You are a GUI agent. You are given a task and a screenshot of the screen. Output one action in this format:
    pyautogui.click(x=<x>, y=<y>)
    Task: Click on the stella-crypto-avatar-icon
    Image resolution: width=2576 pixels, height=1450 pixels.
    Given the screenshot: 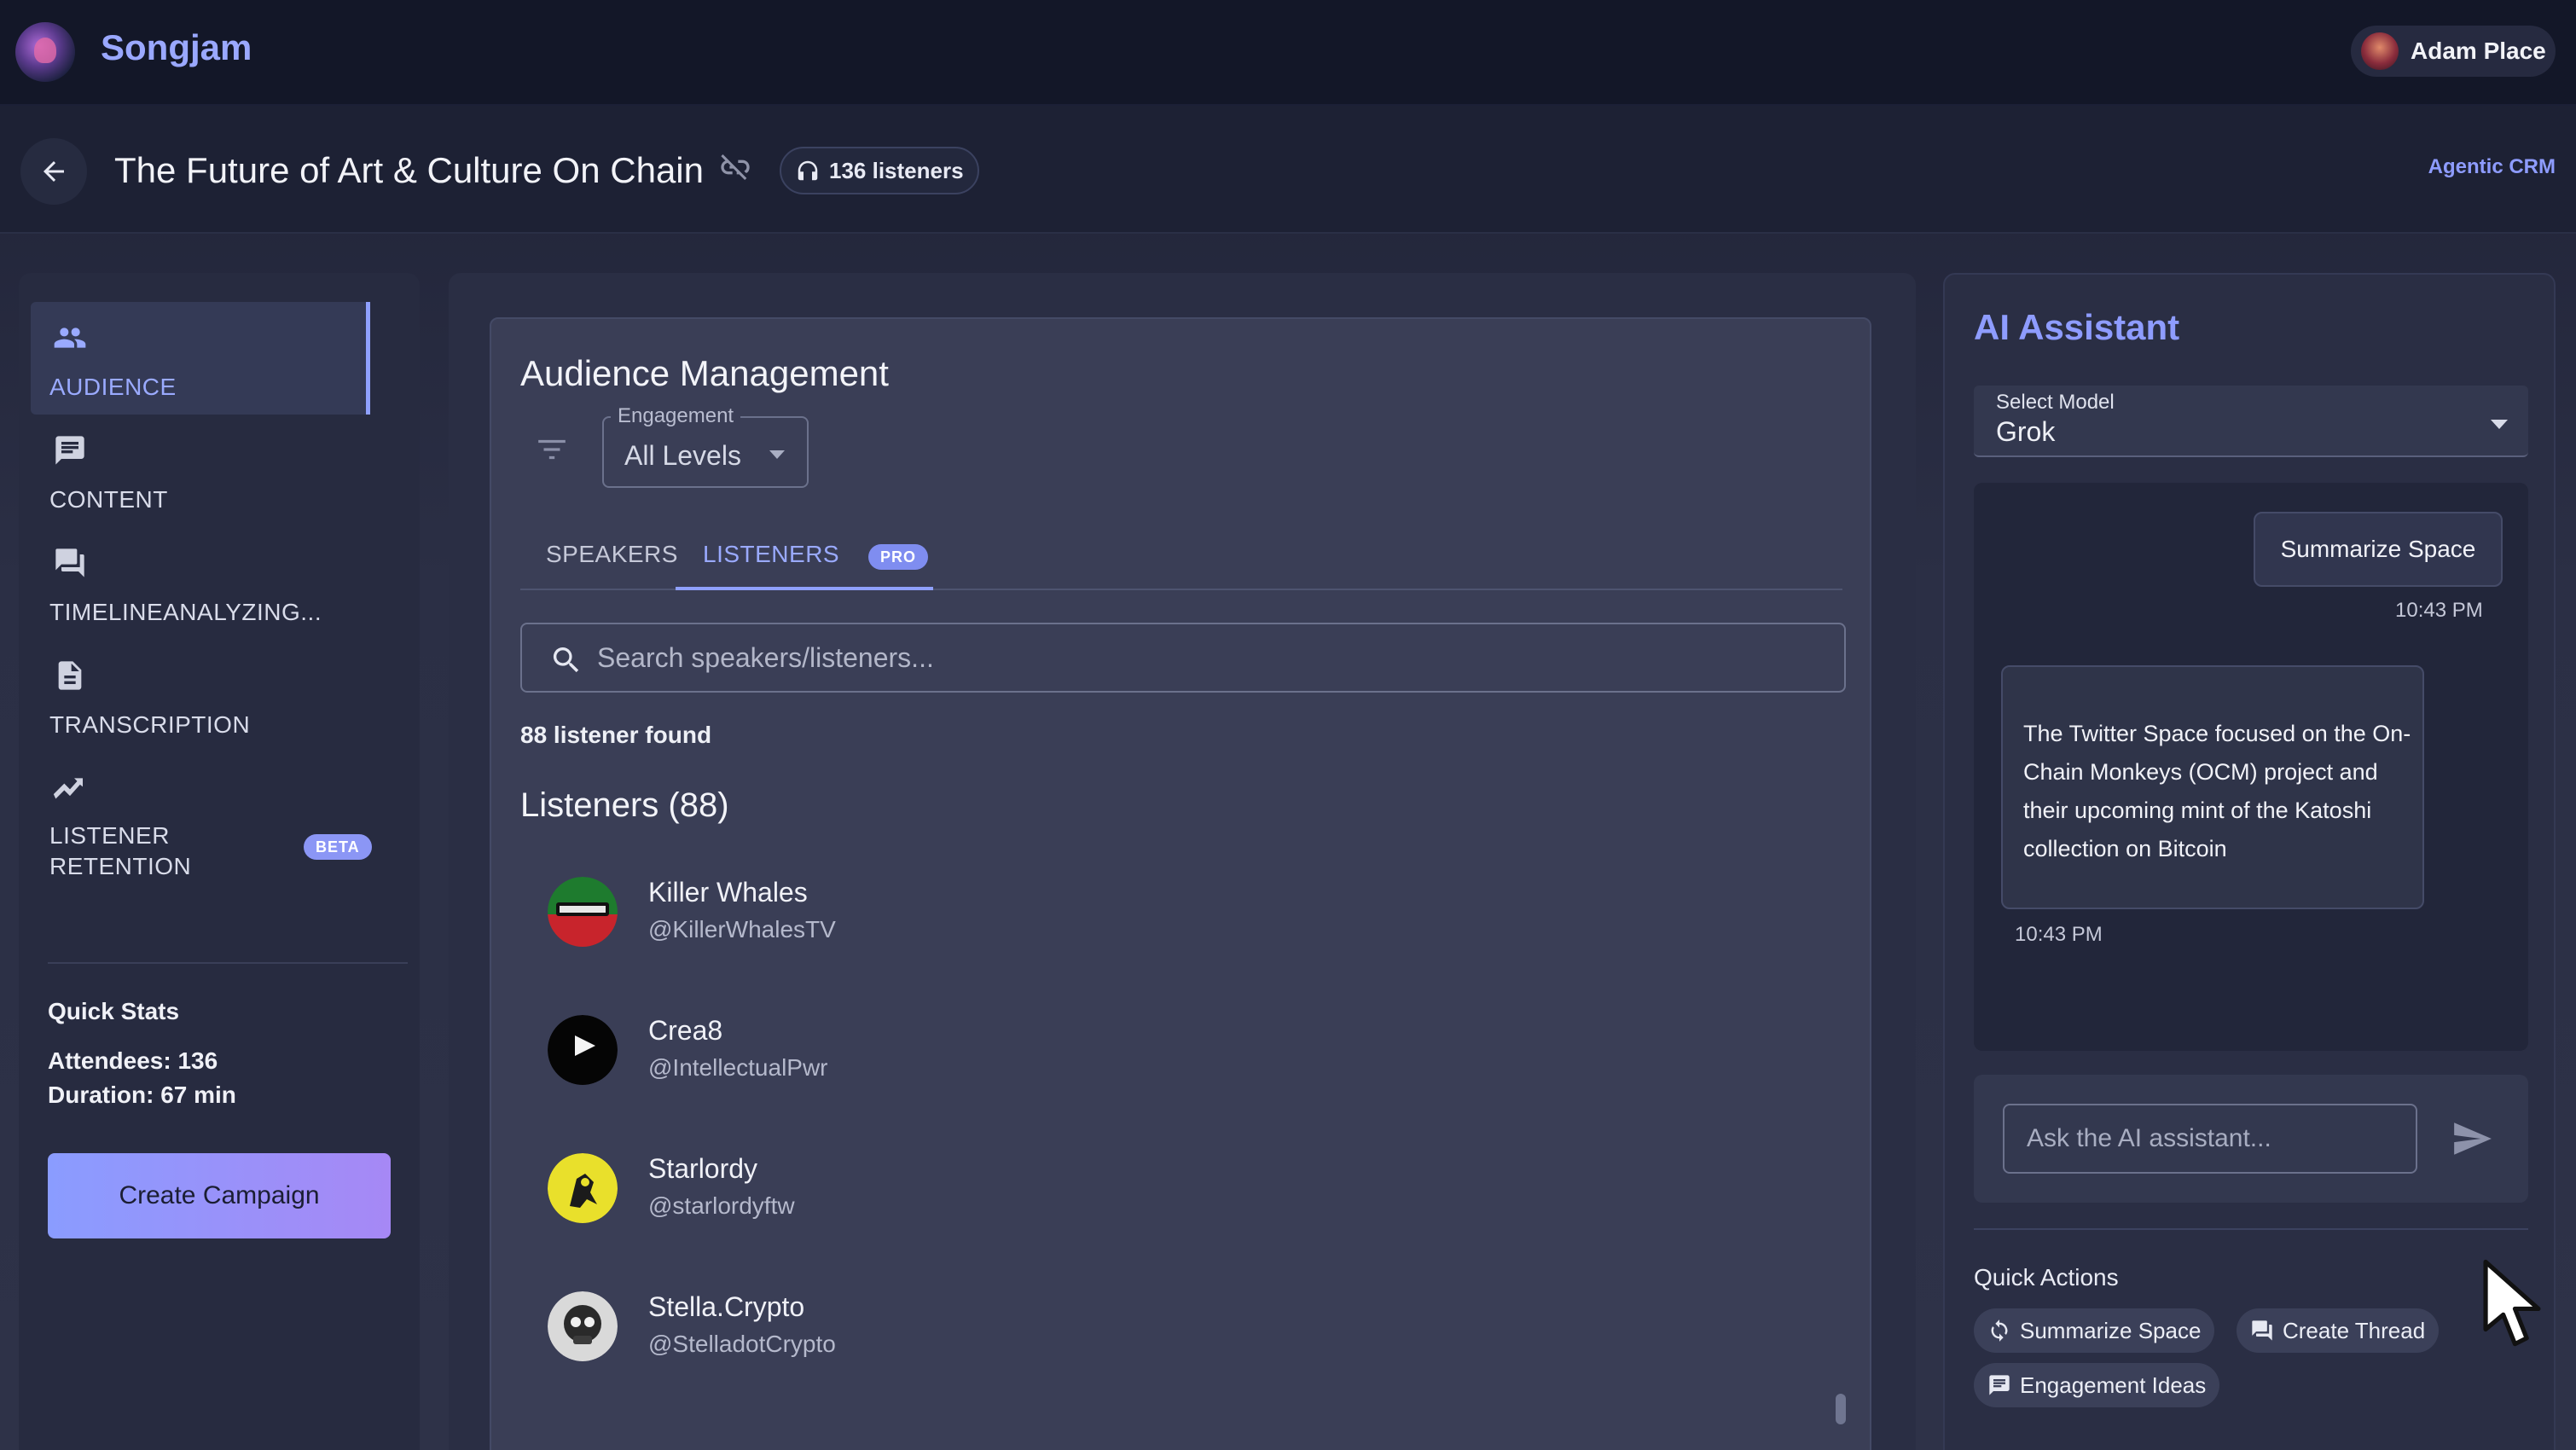 What is the action you would take?
    pyautogui.click(x=583, y=1326)
    